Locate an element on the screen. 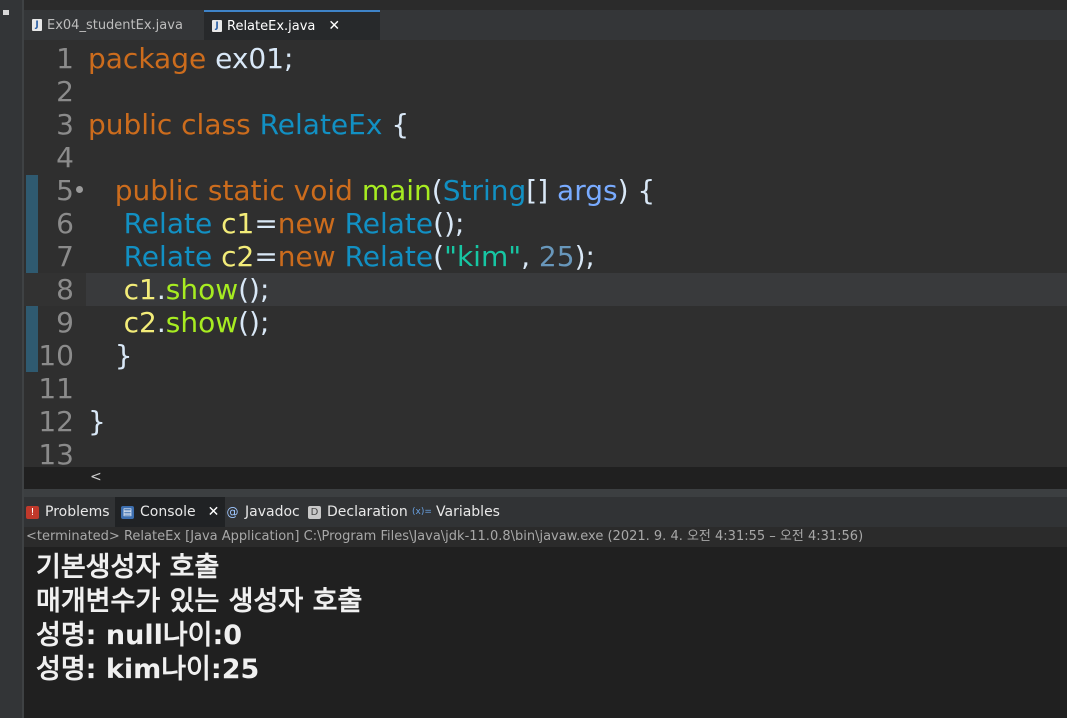 The image size is (1067, 718). keyword: void is located at coordinates (323, 190).